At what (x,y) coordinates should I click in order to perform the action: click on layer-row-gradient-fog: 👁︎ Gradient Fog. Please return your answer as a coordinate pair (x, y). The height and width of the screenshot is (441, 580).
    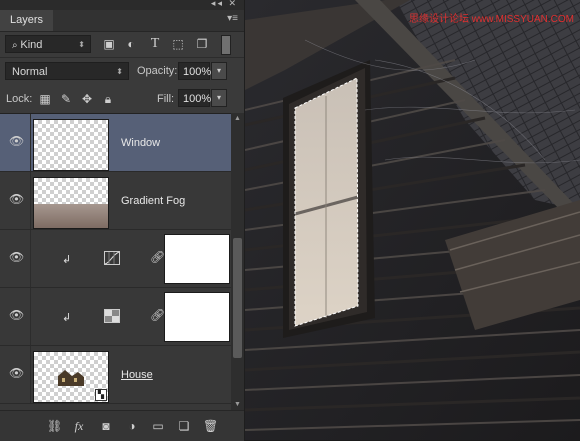
    Looking at the image, I should click on (115, 201).